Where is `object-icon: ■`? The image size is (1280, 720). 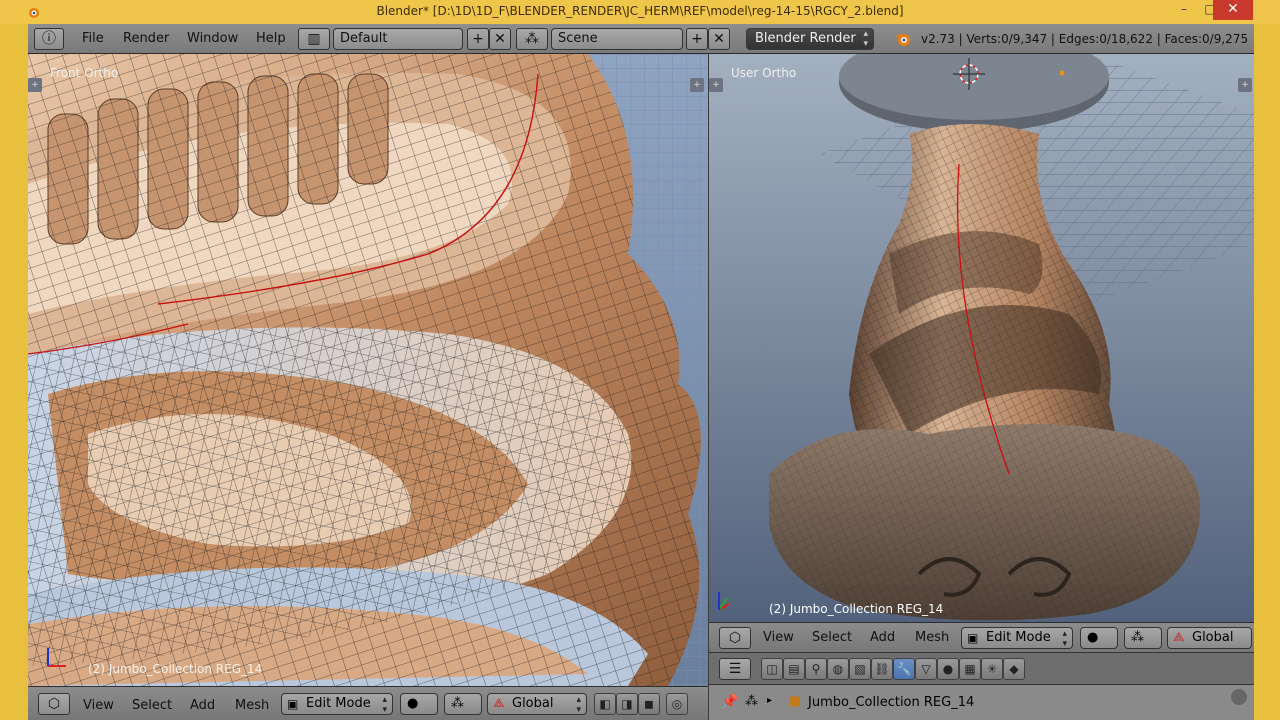 object-icon: ■ is located at coordinates (795, 701).